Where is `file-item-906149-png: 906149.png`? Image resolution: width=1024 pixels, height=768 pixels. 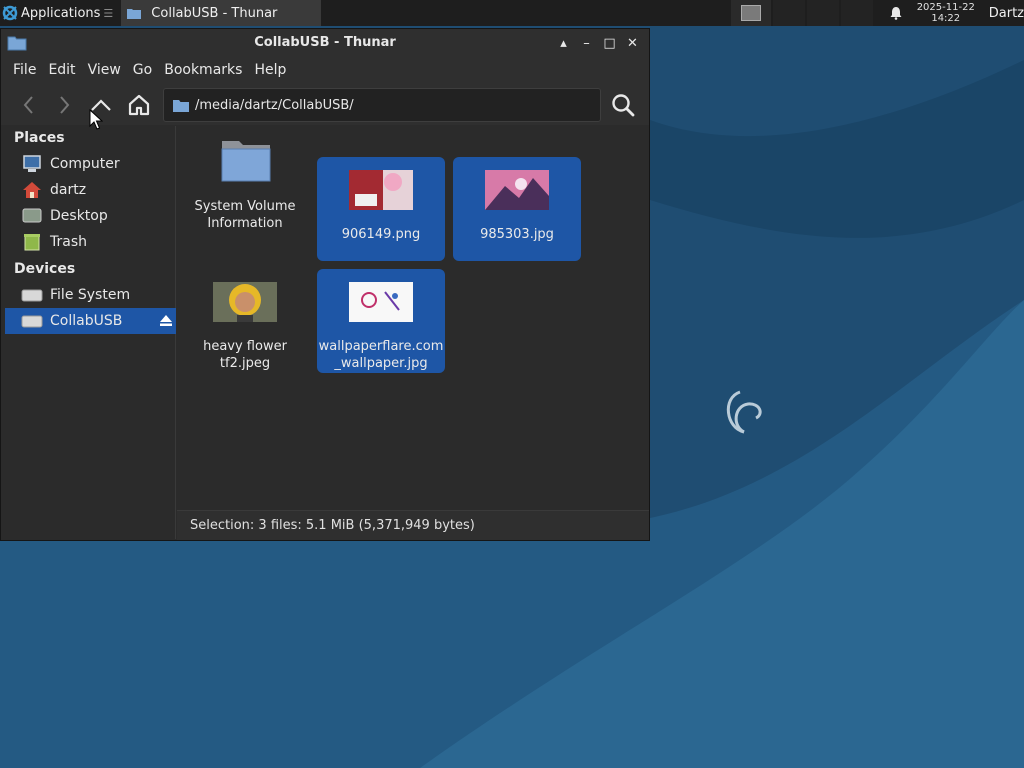 file-item-906149-png: 906149.png is located at coordinates (381, 209).